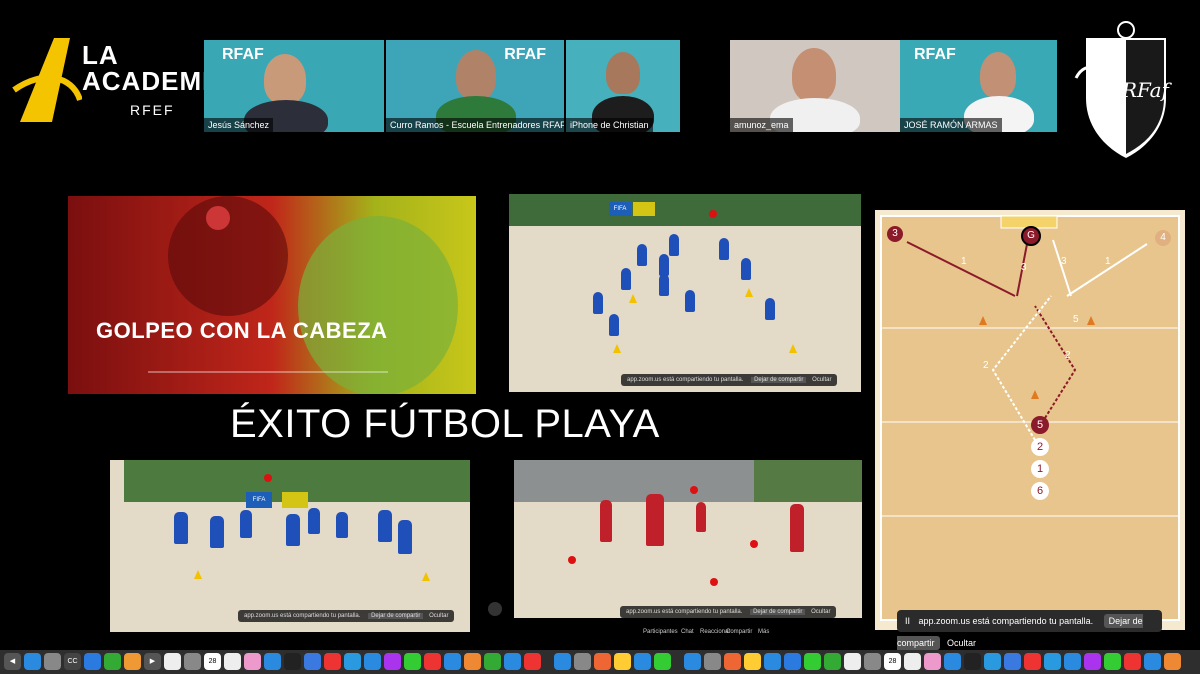 This screenshot has height=674, width=1200. What do you see at coordinates (907, 621) in the screenshot?
I see `pause-share-icon: II` at bounding box center [907, 621].